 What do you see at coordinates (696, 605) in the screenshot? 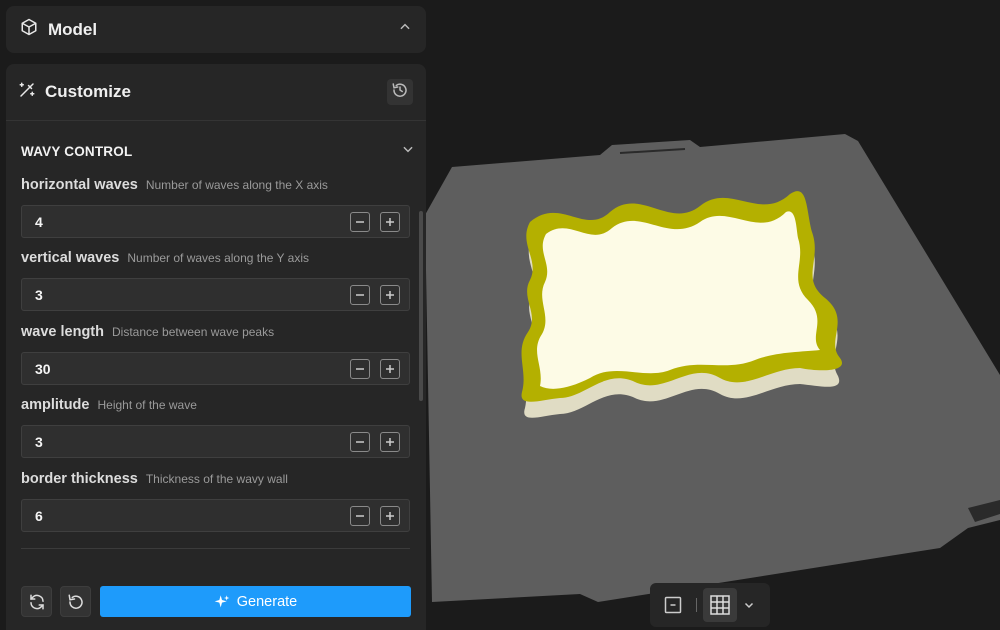
I see `toolbar-separator` at bounding box center [696, 605].